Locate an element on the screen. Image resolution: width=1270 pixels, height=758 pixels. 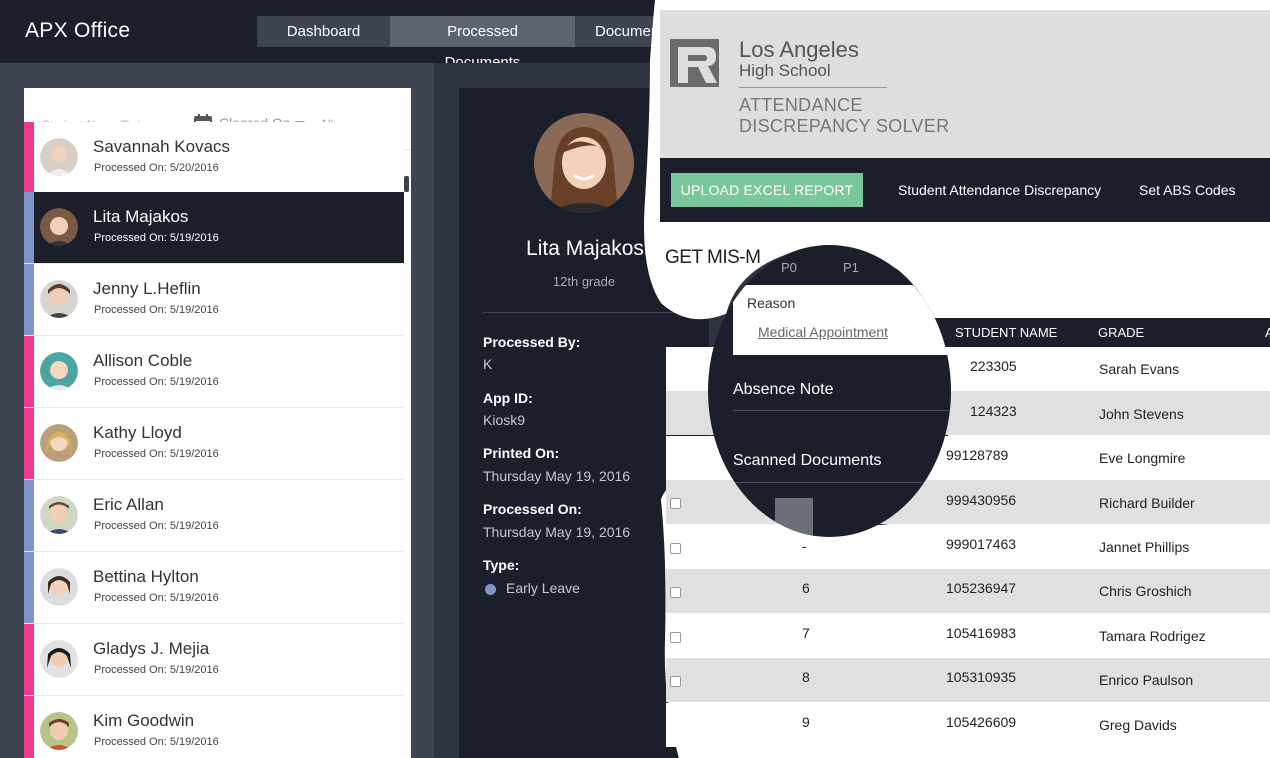
student-id: 999017463 is located at coordinates (981, 544).